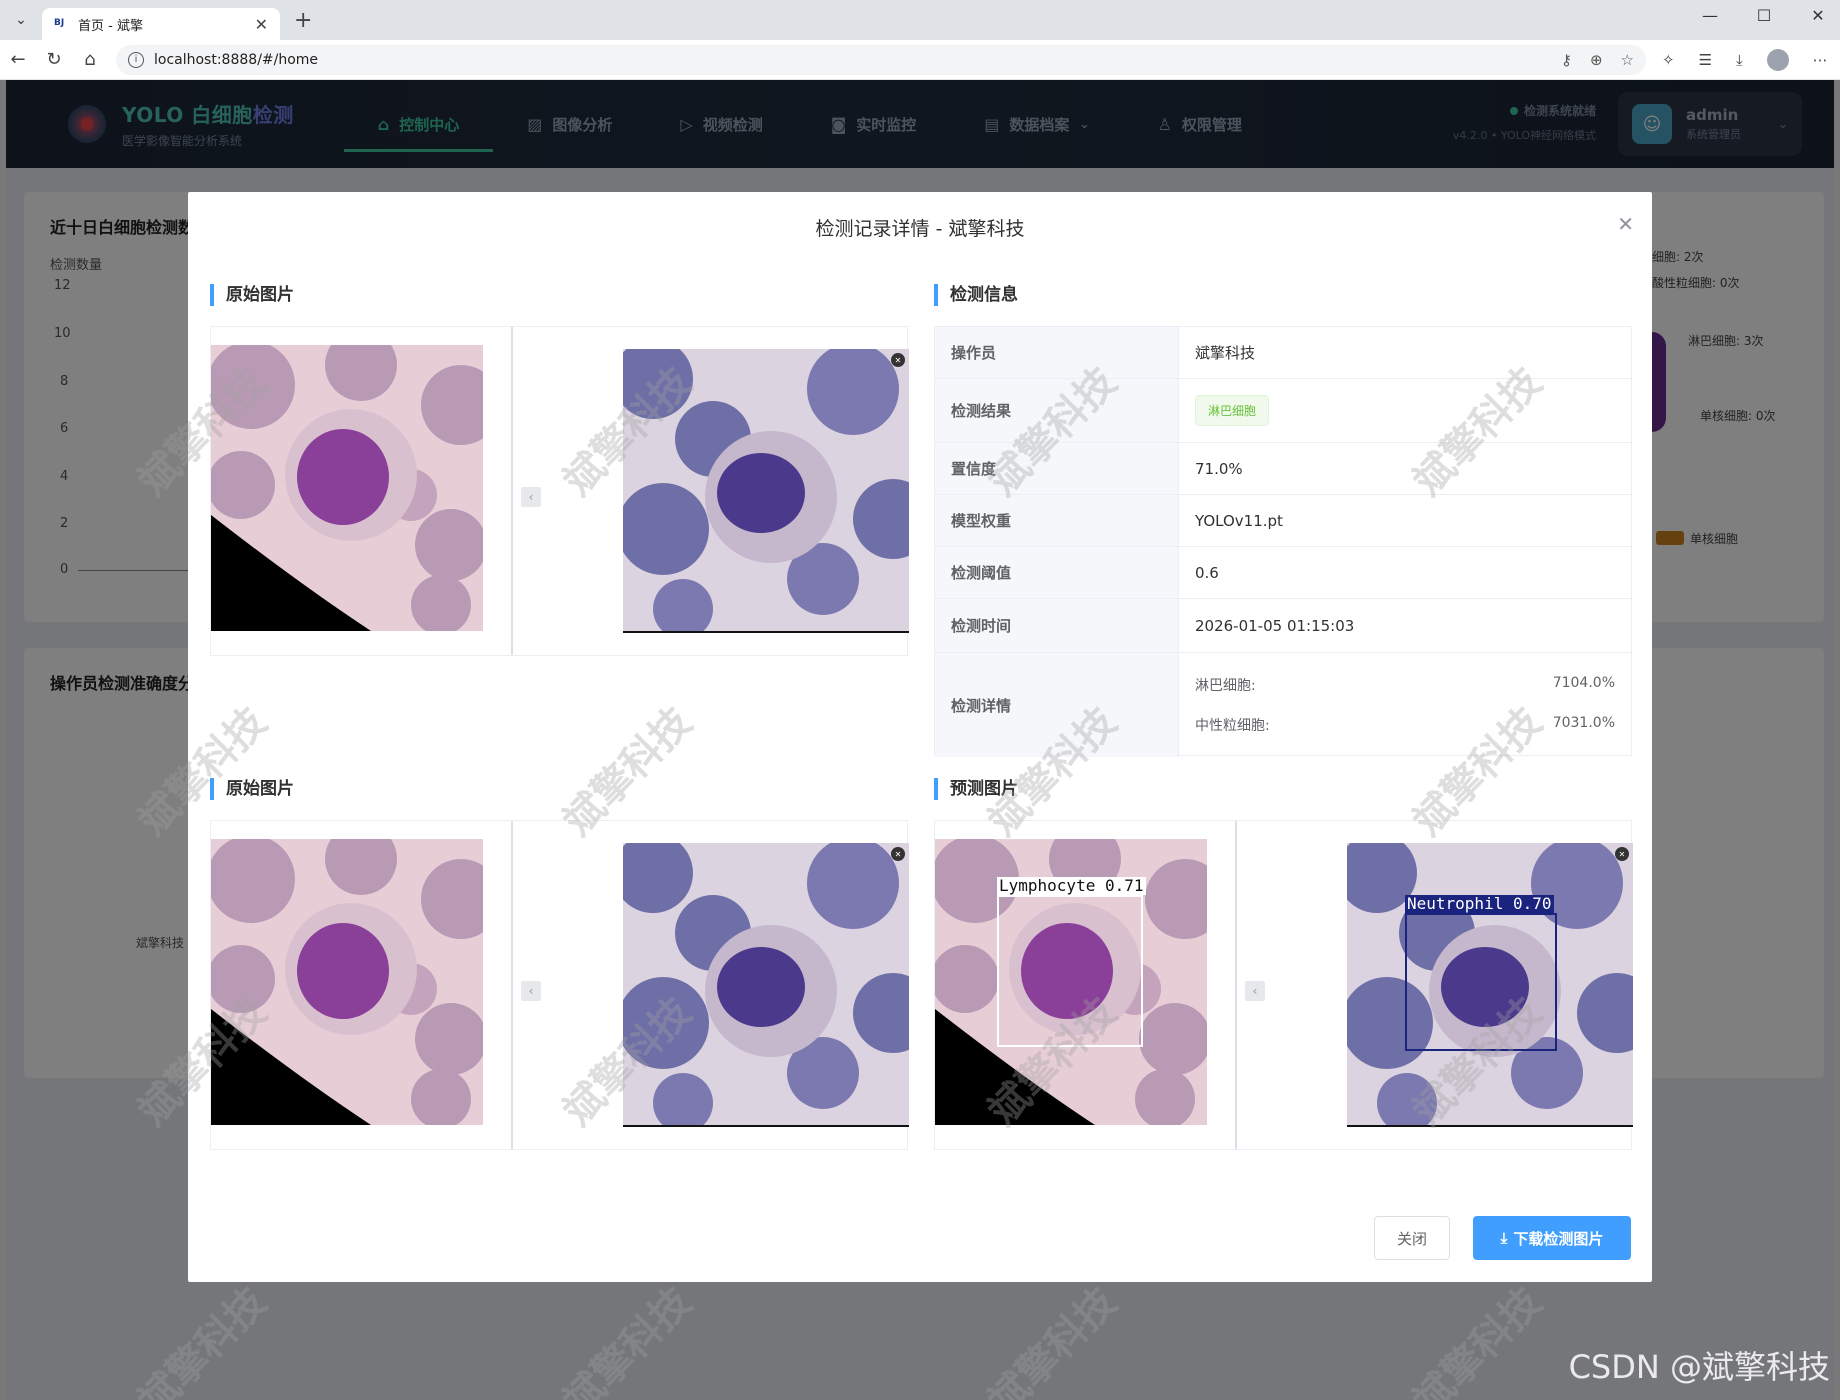 This screenshot has height=1400, width=1840. What do you see at coordinates (976, 789) in the screenshot?
I see `section-predicted: 预测图片` at bounding box center [976, 789].